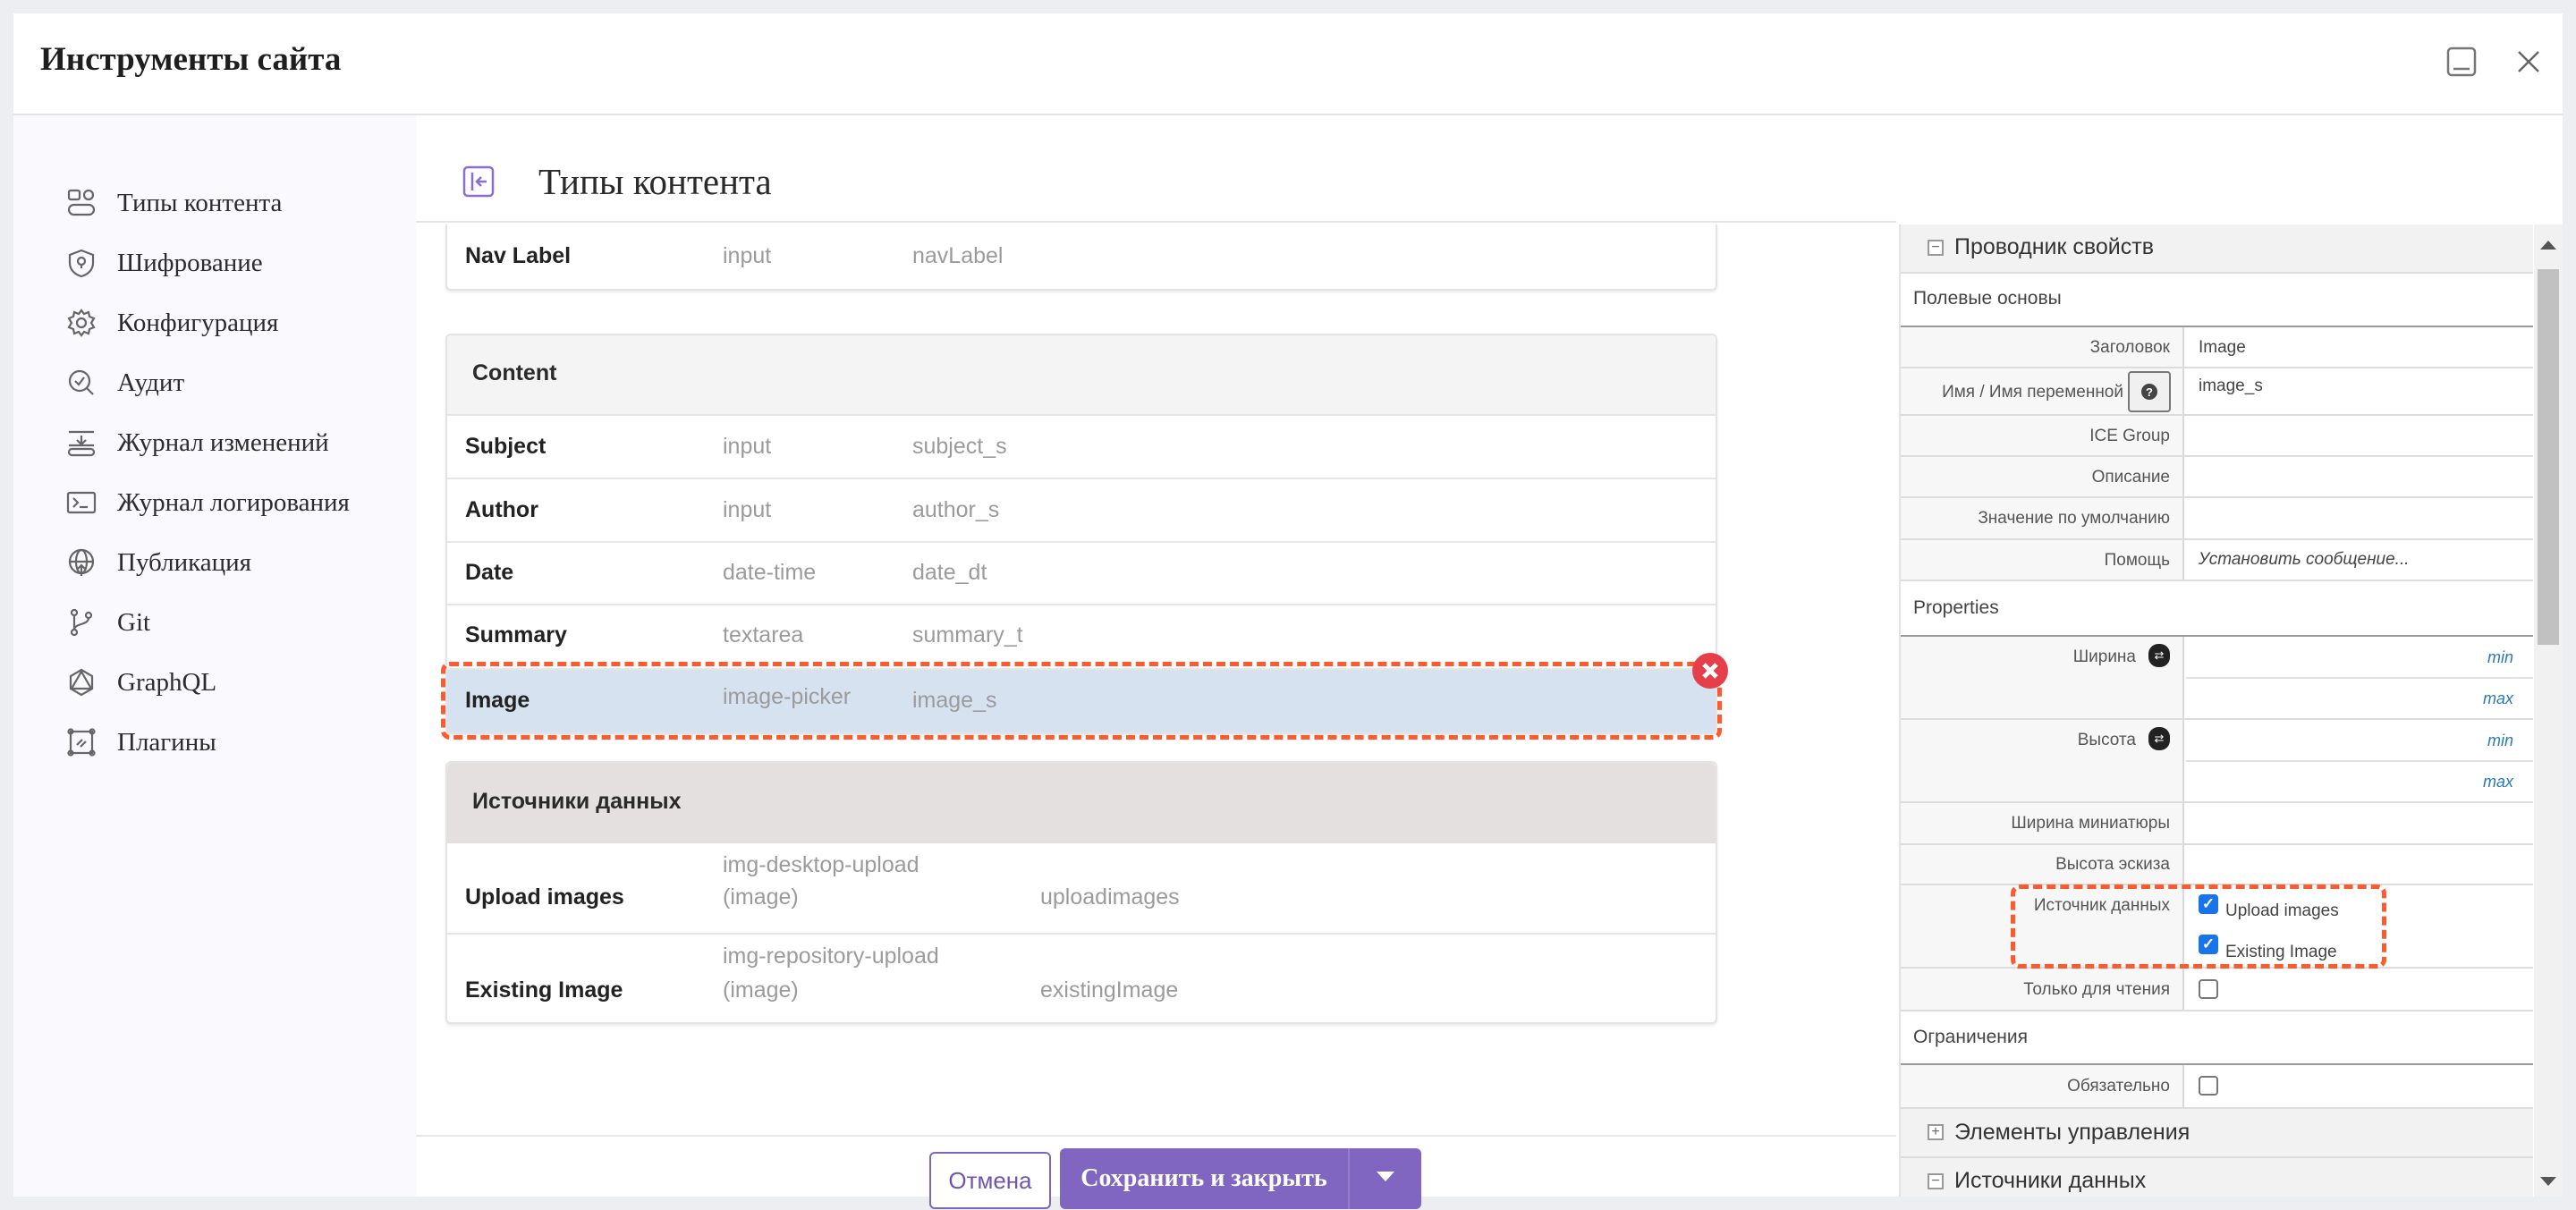 This screenshot has height=1210, width=2576. Describe the element at coordinates (1081, 572) in the screenshot. I see `field-row: Date date-time date_dt` at that location.